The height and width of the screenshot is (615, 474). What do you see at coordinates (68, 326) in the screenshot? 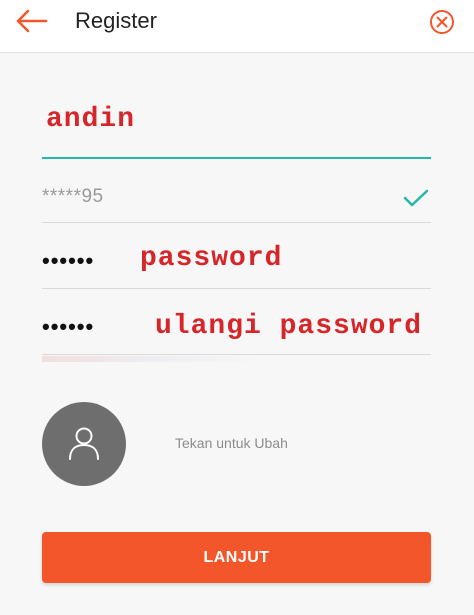
I see `confirm-password-value: ••••••` at bounding box center [68, 326].